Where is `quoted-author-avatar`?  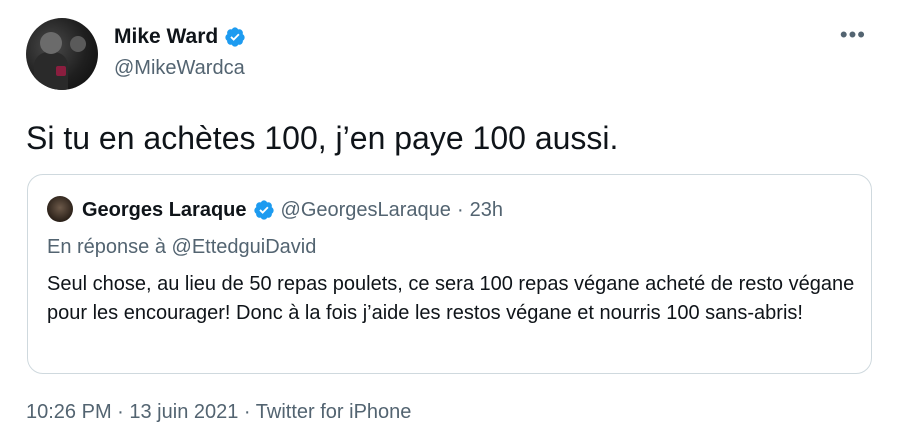 quoted-author-avatar is located at coordinates (60, 209).